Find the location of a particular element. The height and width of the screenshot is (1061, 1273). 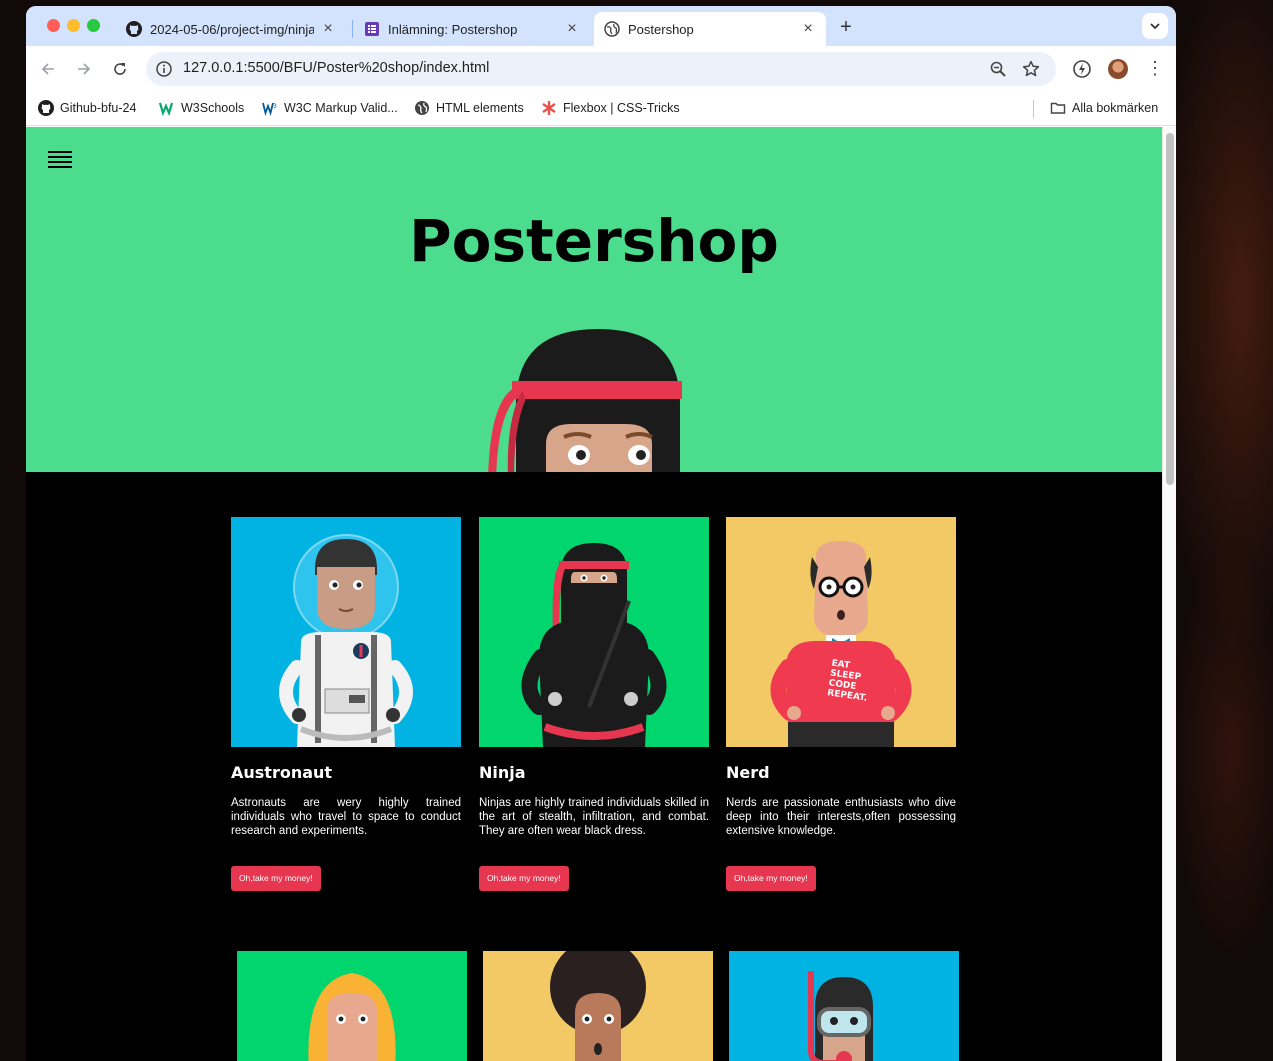

vertical-scrollbar is located at coordinates (1169, 594).